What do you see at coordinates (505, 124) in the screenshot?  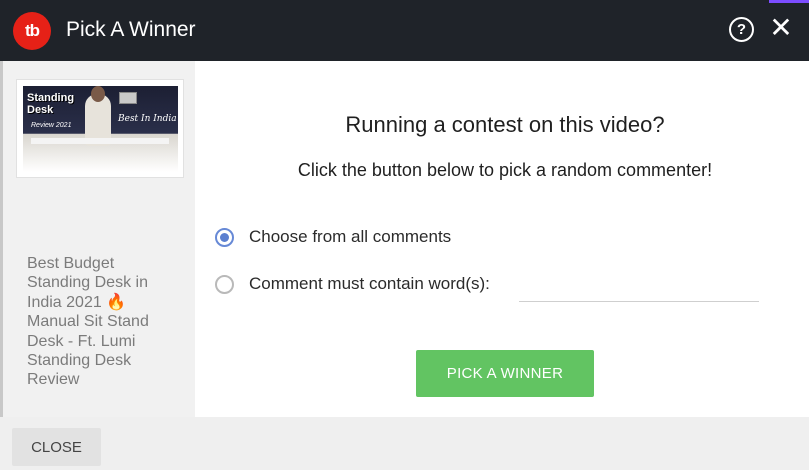 I see `contest-heading: Running a contest on this video?` at bounding box center [505, 124].